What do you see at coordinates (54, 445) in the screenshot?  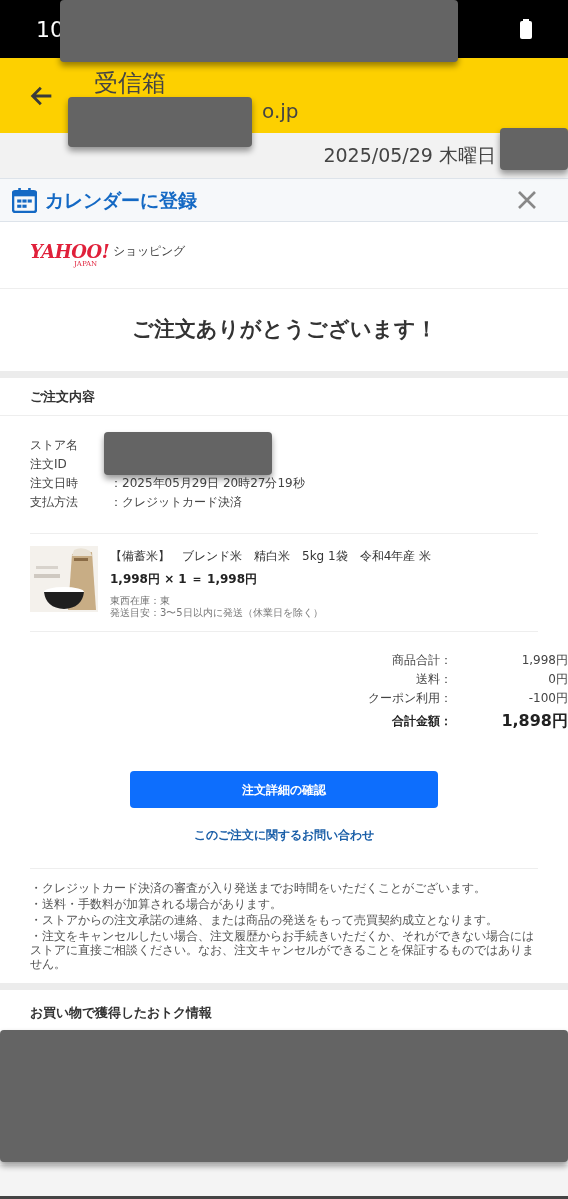 I see `field-label: ストア名` at bounding box center [54, 445].